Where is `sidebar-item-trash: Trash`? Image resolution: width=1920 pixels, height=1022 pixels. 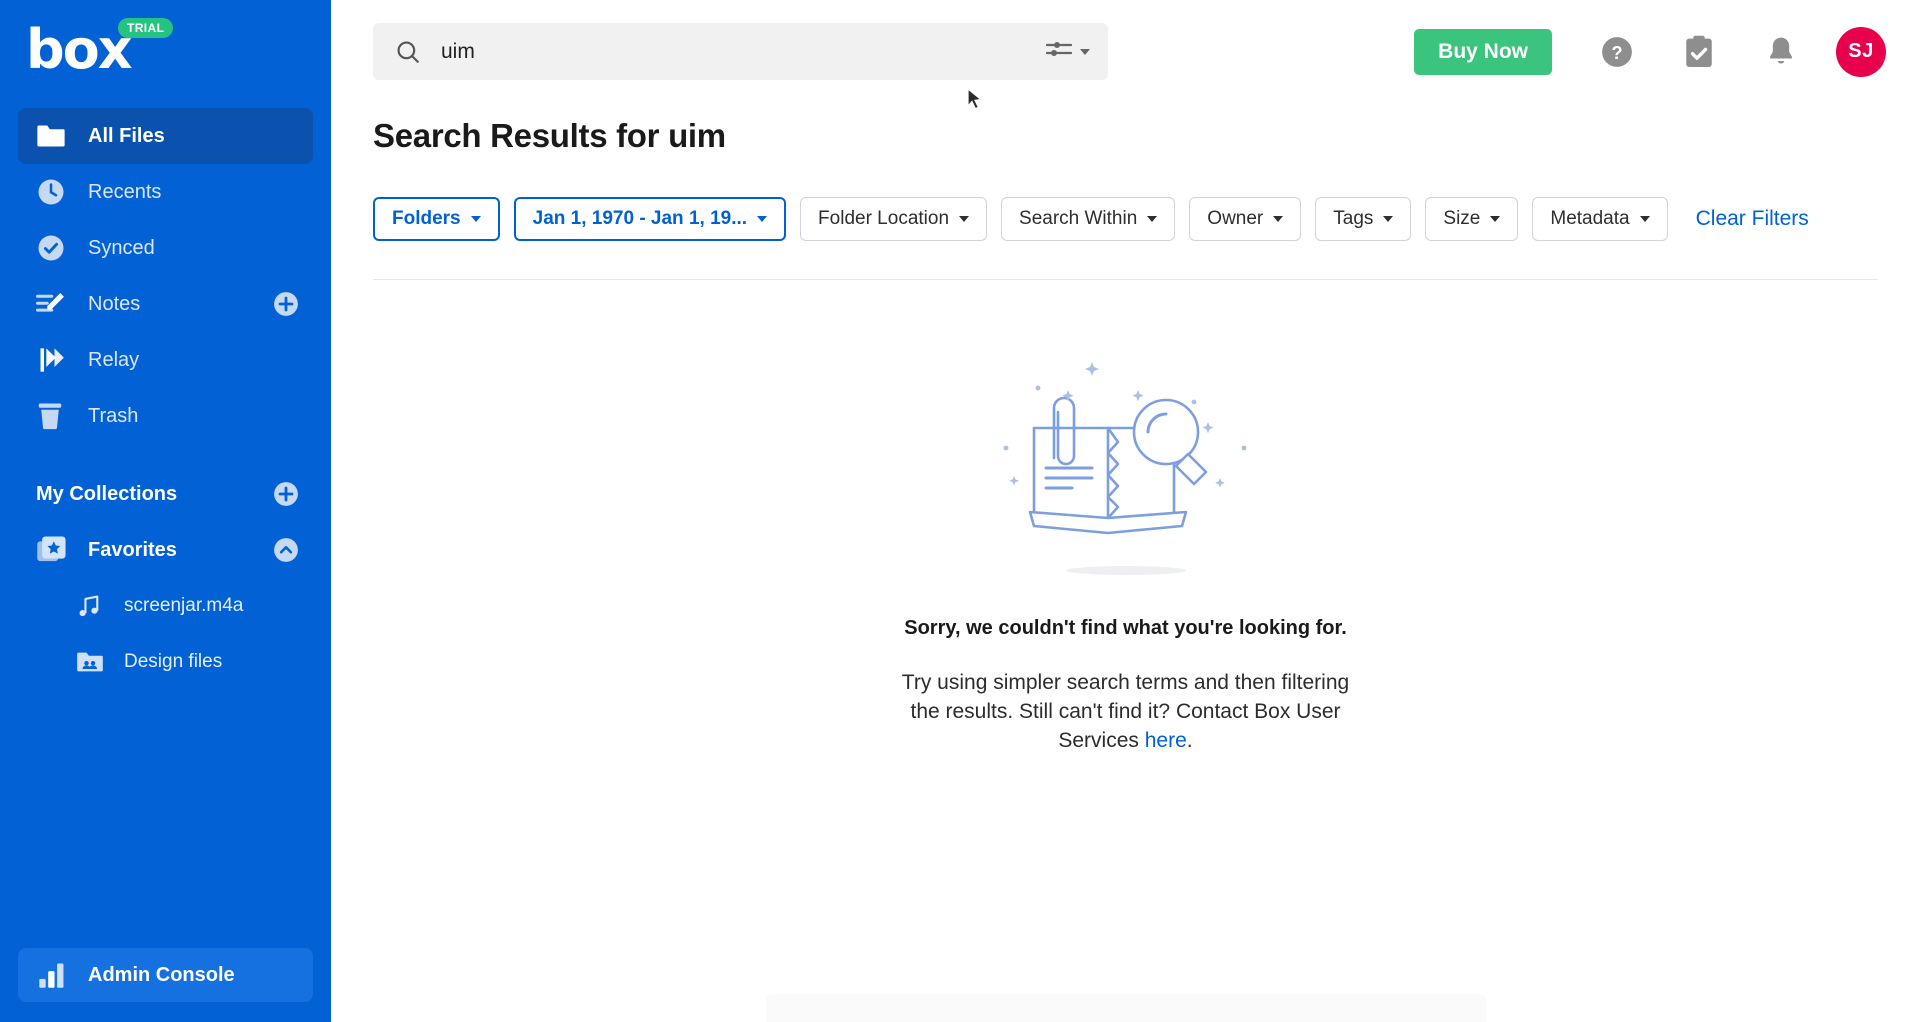
sidebar-item-trash: Trash is located at coordinates (165, 416).